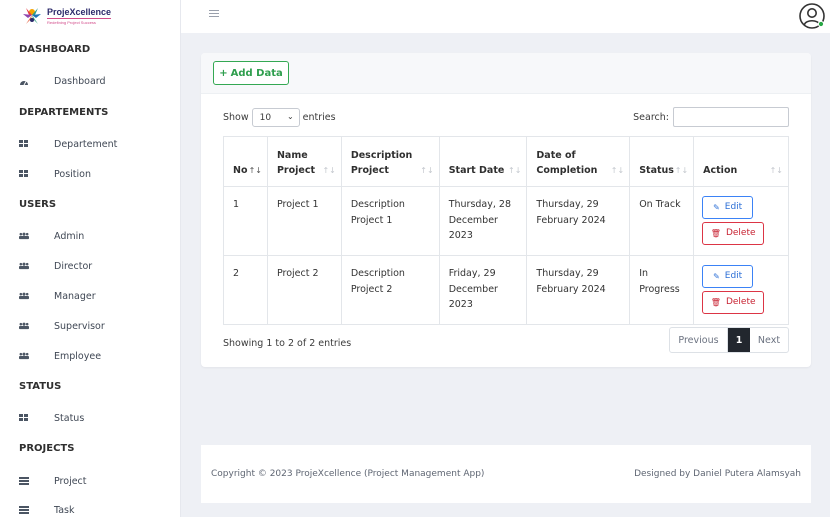 Image resolution: width=830 pixels, height=517 pixels. Describe the element at coordinates (505, 16) in the screenshot. I see `top-bar` at that location.